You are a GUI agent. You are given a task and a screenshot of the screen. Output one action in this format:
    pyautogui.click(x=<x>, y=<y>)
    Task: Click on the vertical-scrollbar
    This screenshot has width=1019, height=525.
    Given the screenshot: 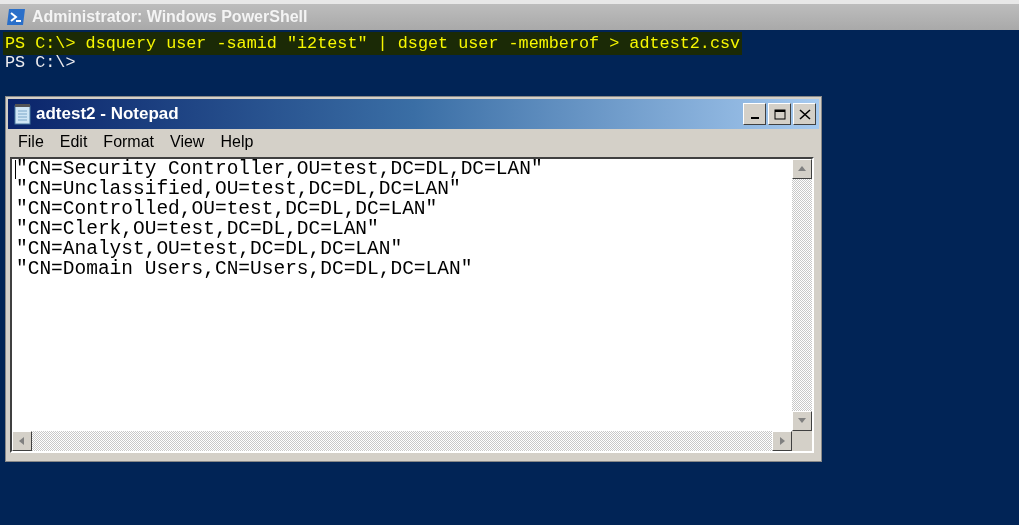 What is the action you would take?
    pyautogui.click(x=802, y=295)
    